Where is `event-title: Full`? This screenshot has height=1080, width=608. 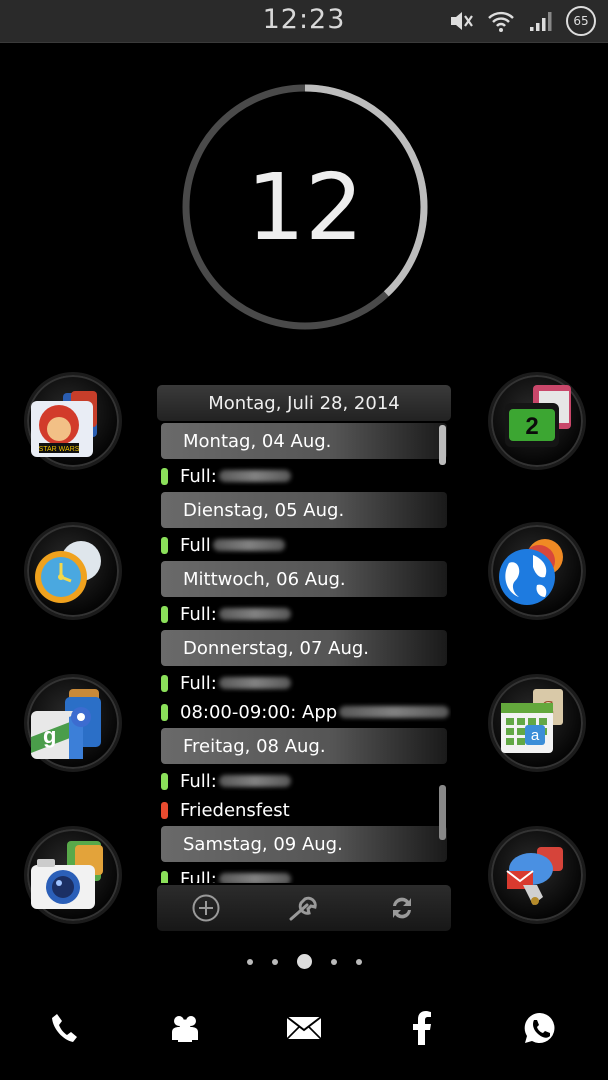
event-title: Full is located at coordinates (195, 545).